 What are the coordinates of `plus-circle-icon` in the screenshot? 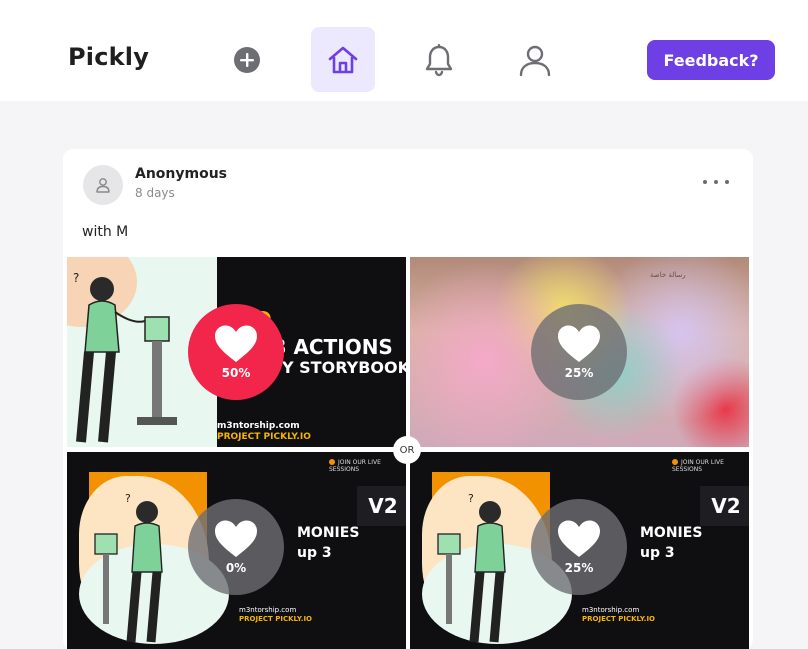 It's located at (247, 59).